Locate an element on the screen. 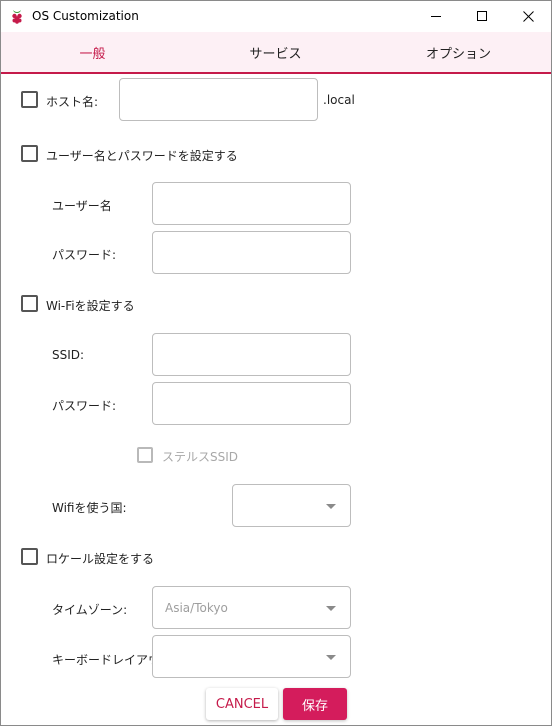 This screenshot has height=726, width=552. username-label: ユーザー名 is located at coordinates (82, 206).